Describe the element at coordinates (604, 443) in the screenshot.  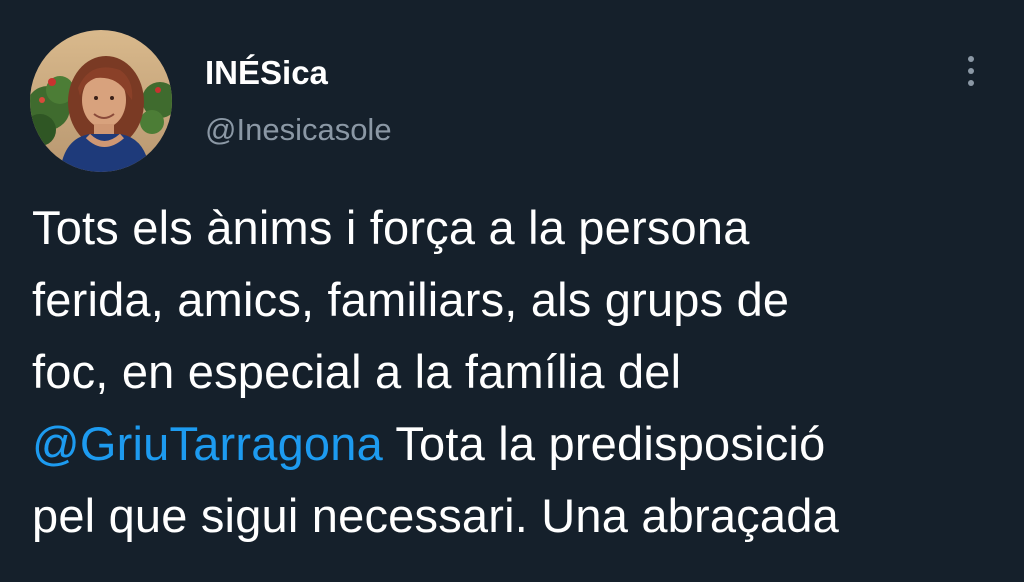
I see `tweet-text-line-4-rest: Tota la predisposició` at that location.